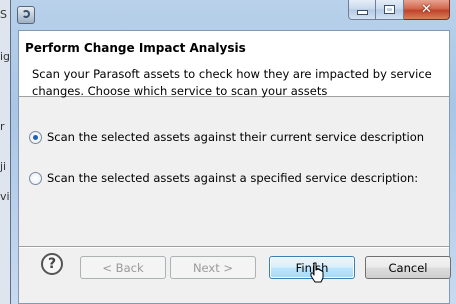 This screenshot has height=304, width=456. I want to click on window-controls: ✕, so click(399, 10).